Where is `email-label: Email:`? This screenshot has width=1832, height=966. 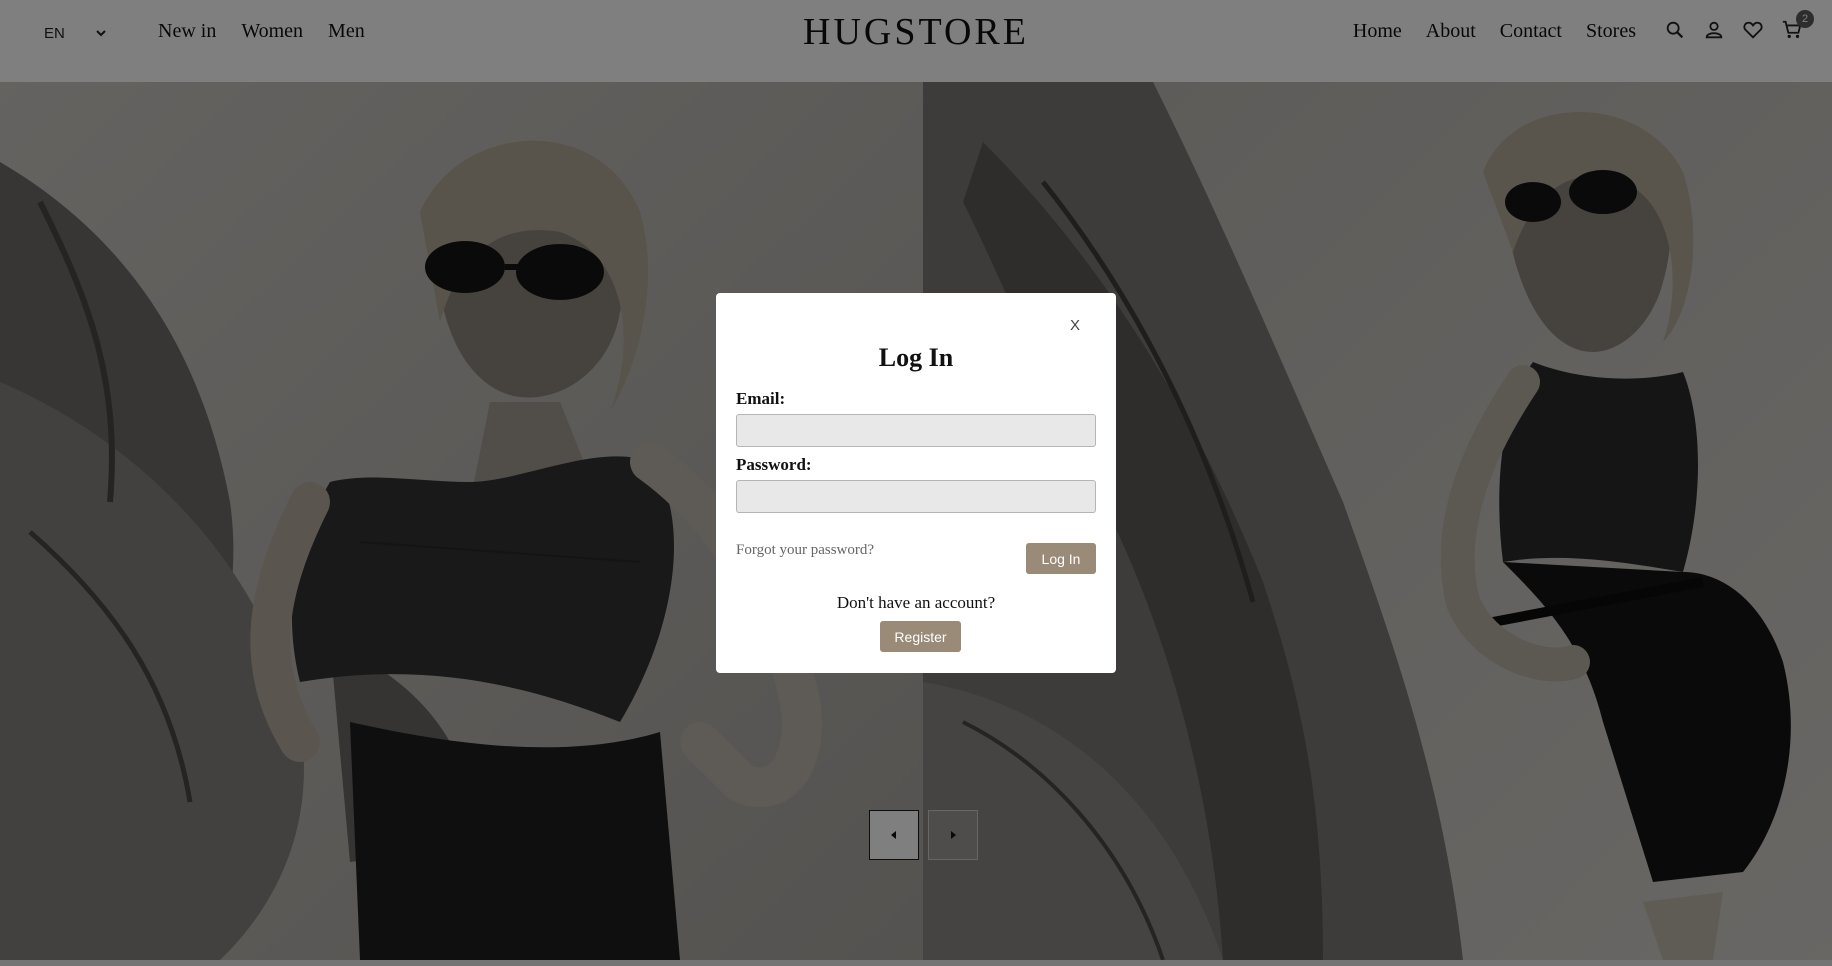
email-label: Email: is located at coordinates (761, 398).